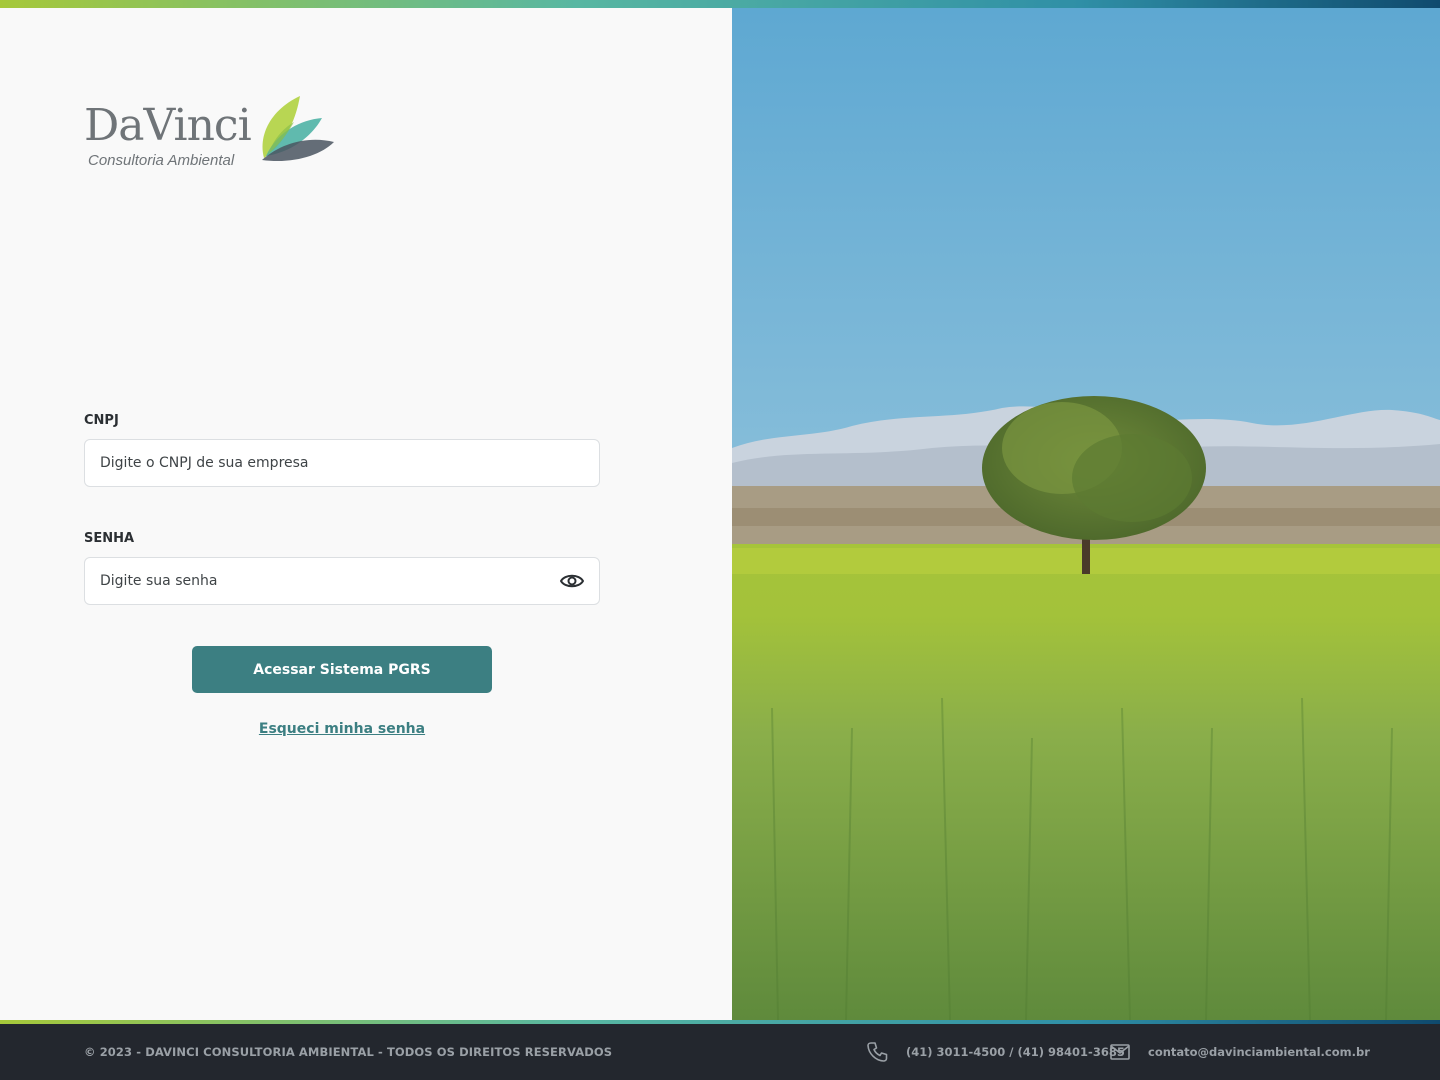 The image size is (1440, 1080). I want to click on eye-icon, so click(572, 581).